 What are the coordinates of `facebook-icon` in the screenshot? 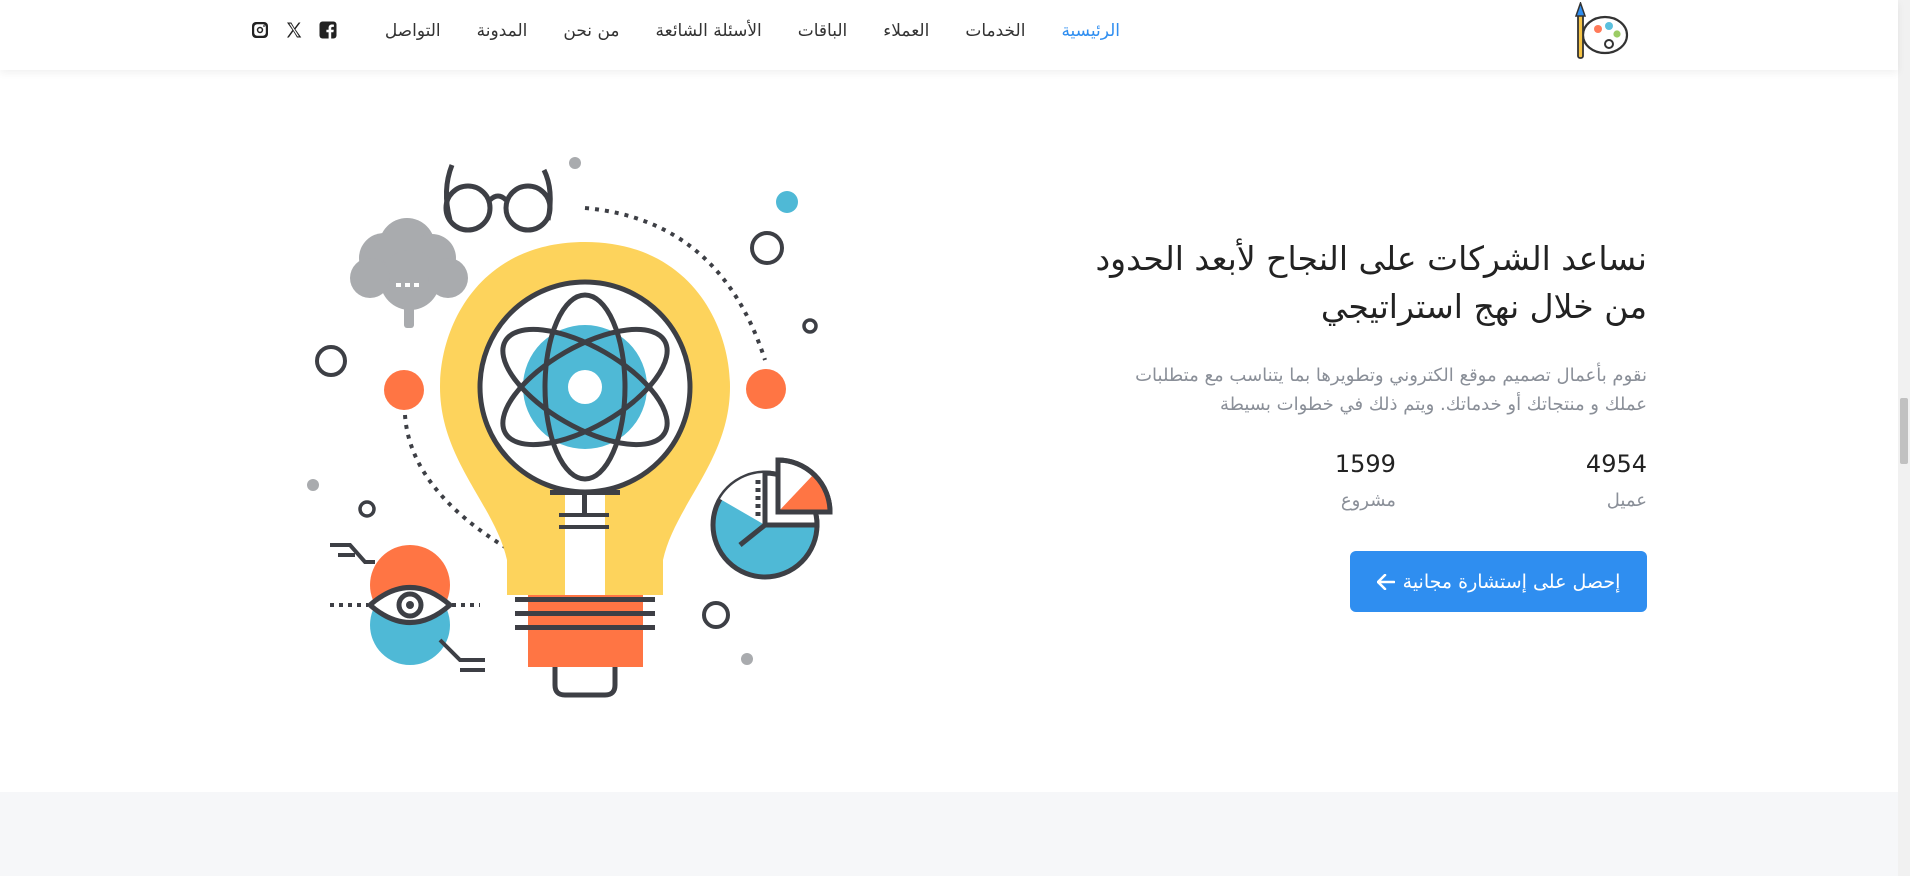 It's located at (328, 30).